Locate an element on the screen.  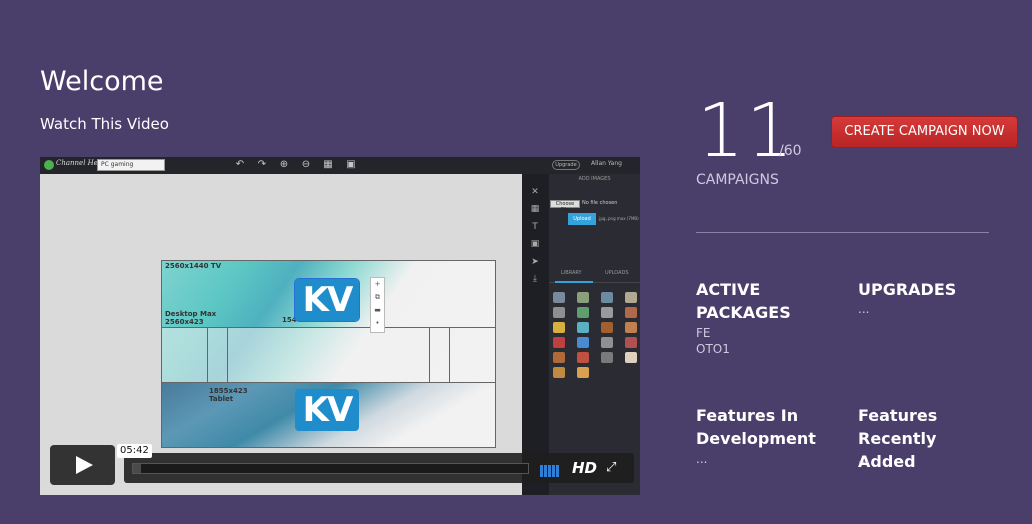
tab-library: LIBRARY is located at coordinates (571, 273).